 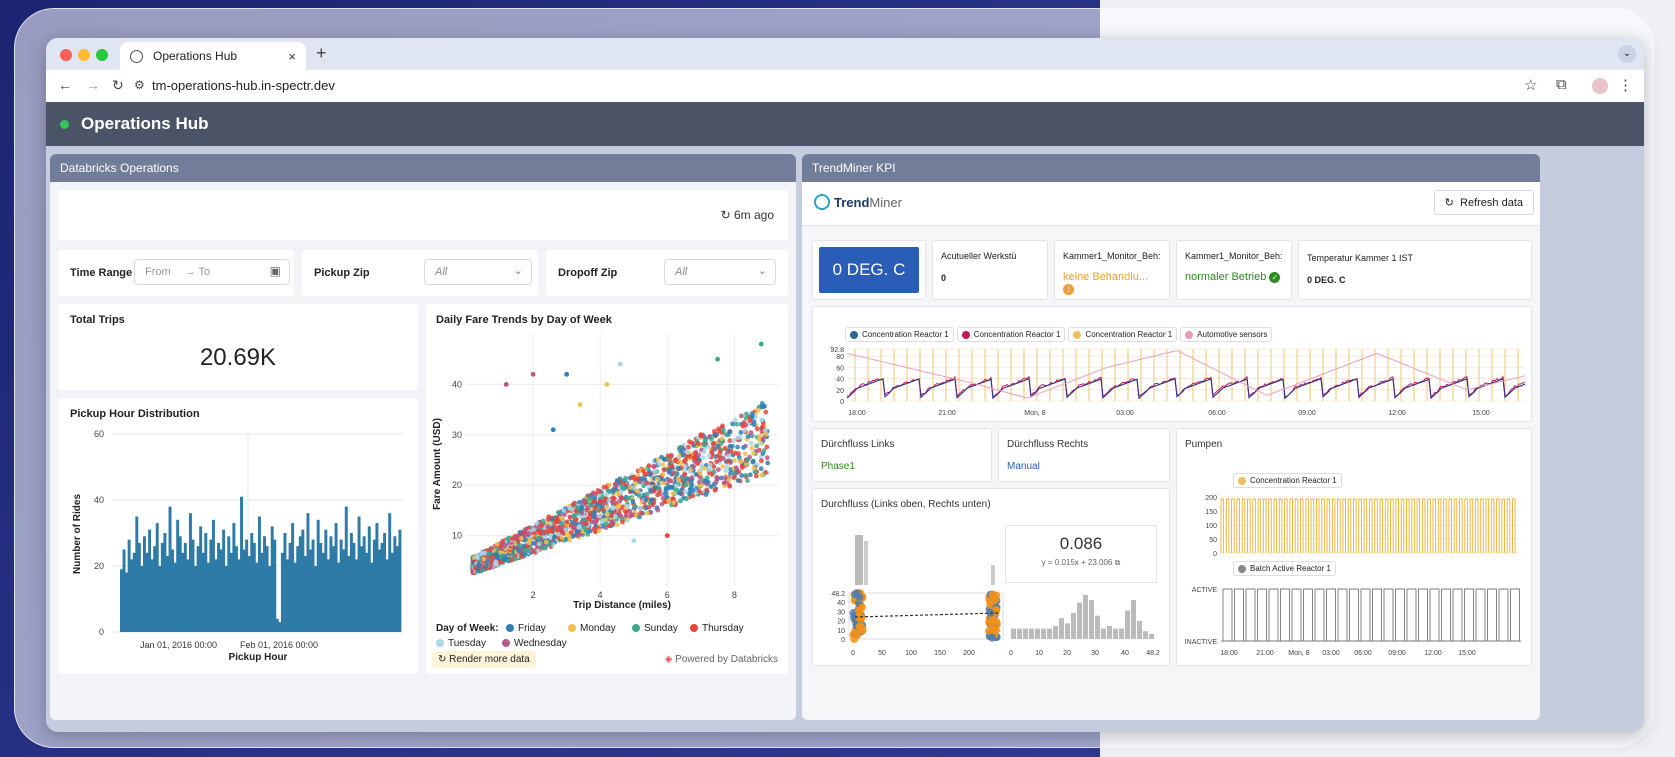 I want to click on date-range-input: From → To ▣, so click(x=212, y=272).